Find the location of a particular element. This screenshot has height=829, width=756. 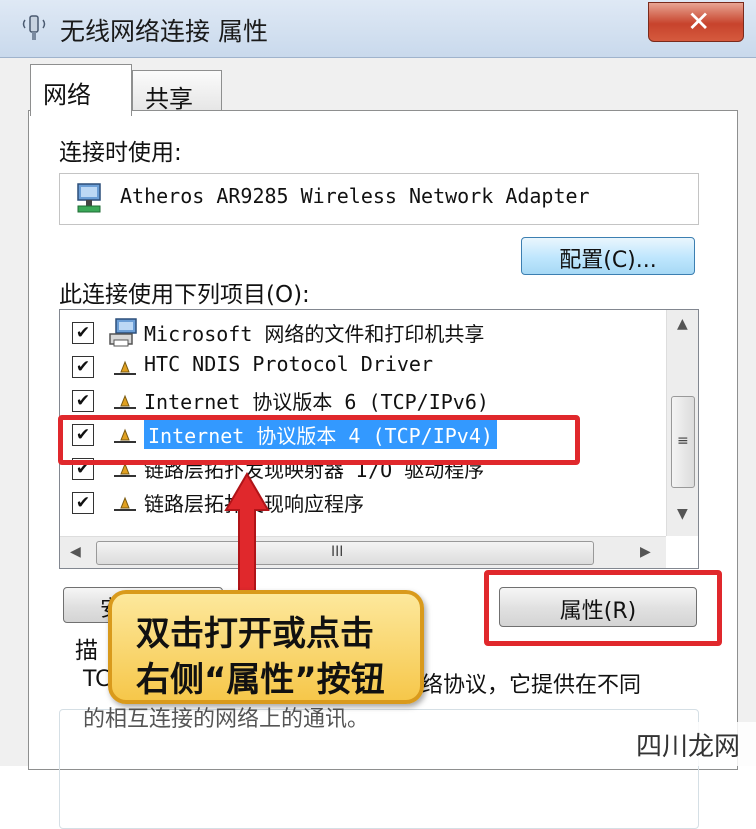

highlight-box-properties is located at coordinates (603, 608).